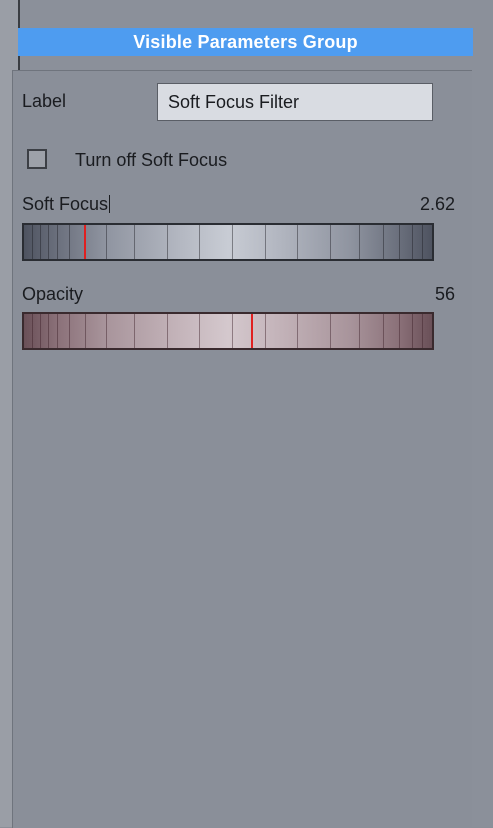 The width and height of the screenshot is (493, 828). What do you see at coordinates (228, 242) in the screenshot?
I see `soft-focus-slider` at bounding box center [228, 242].